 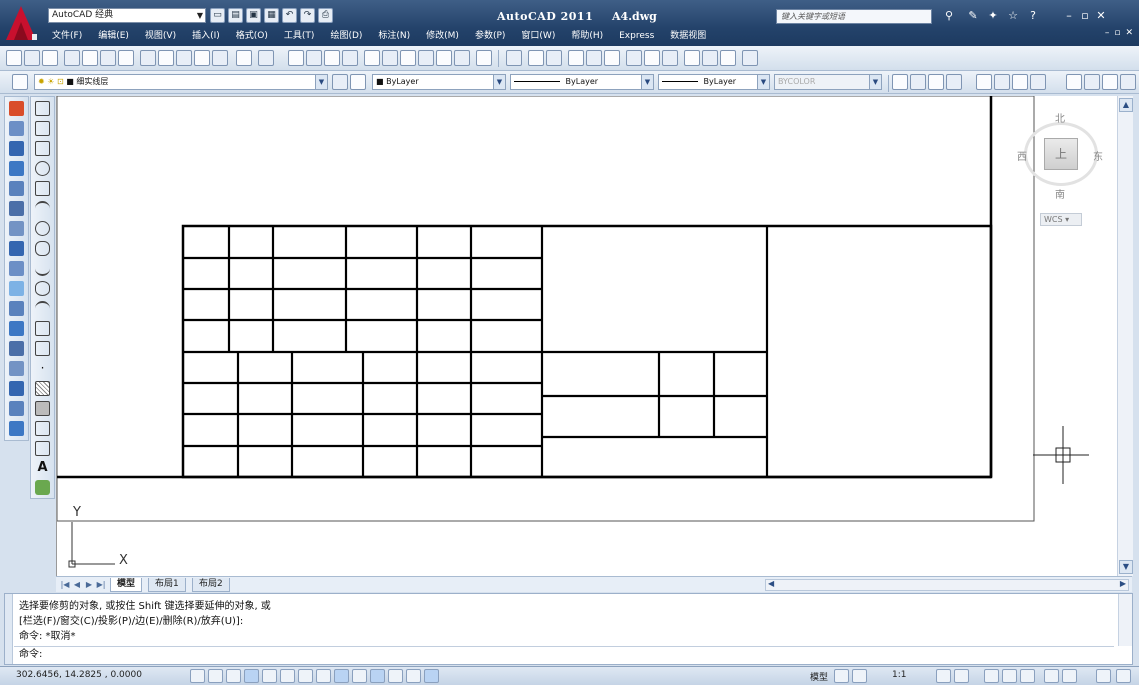 What do you see at coordinates (42, 408) in the screenshot?
I see `gradient-icon` at bounding box center [42, 408].